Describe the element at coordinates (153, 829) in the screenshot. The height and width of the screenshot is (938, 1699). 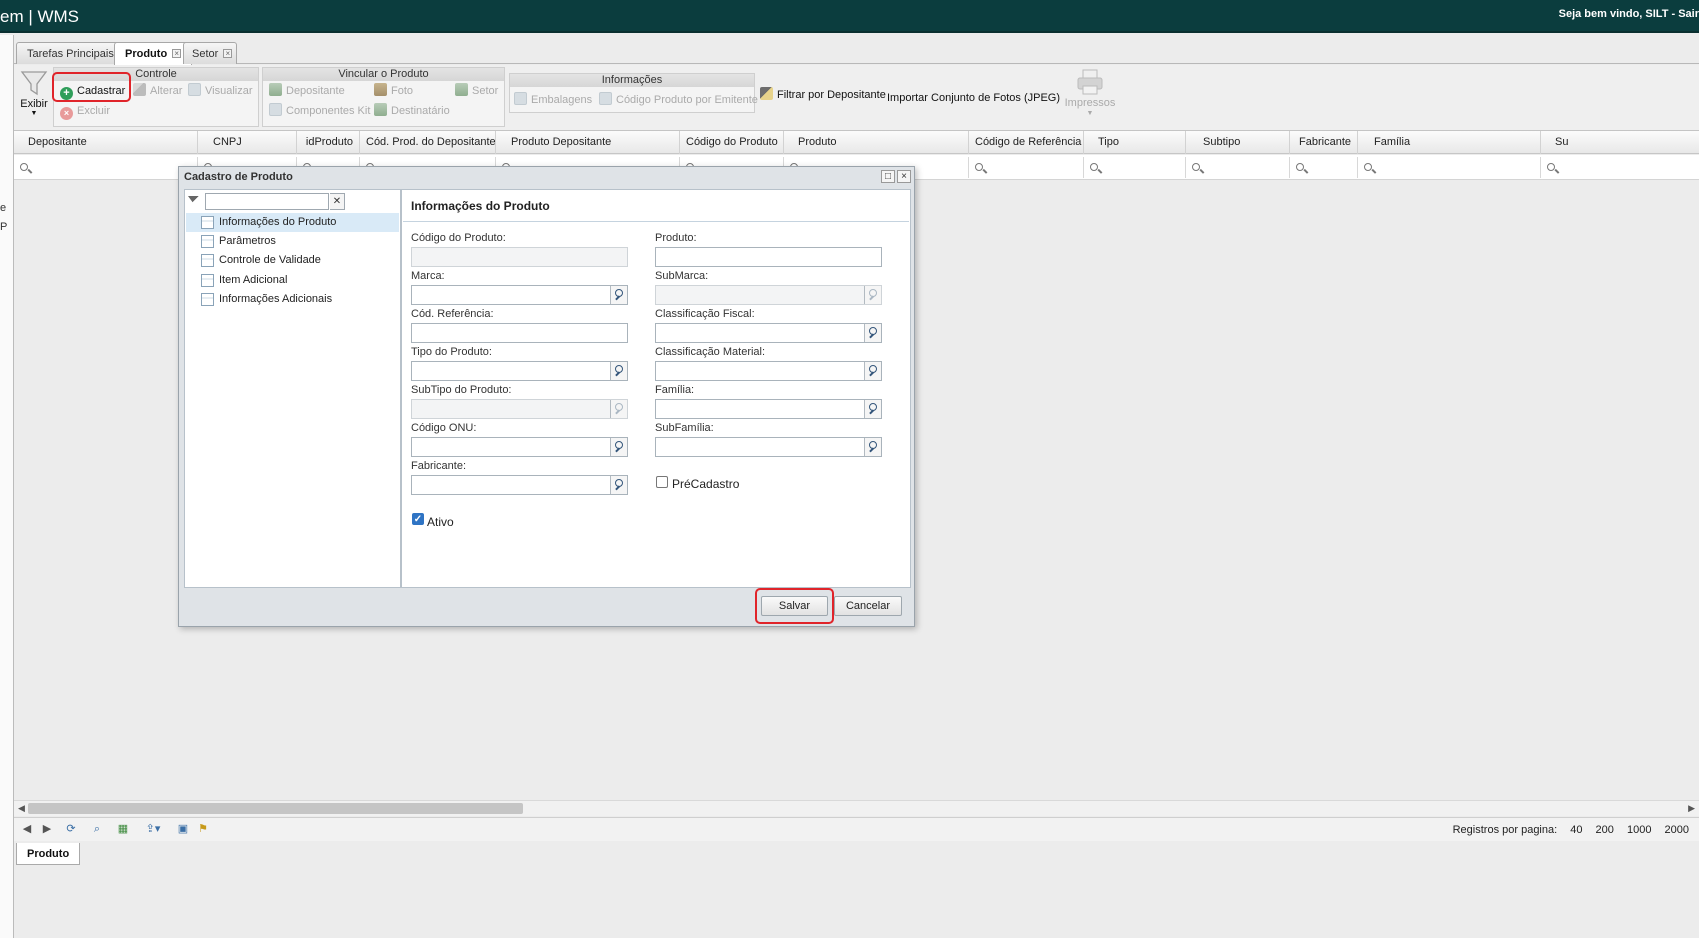
I see `export-dropdown-icon: ⇪▾` at that location.